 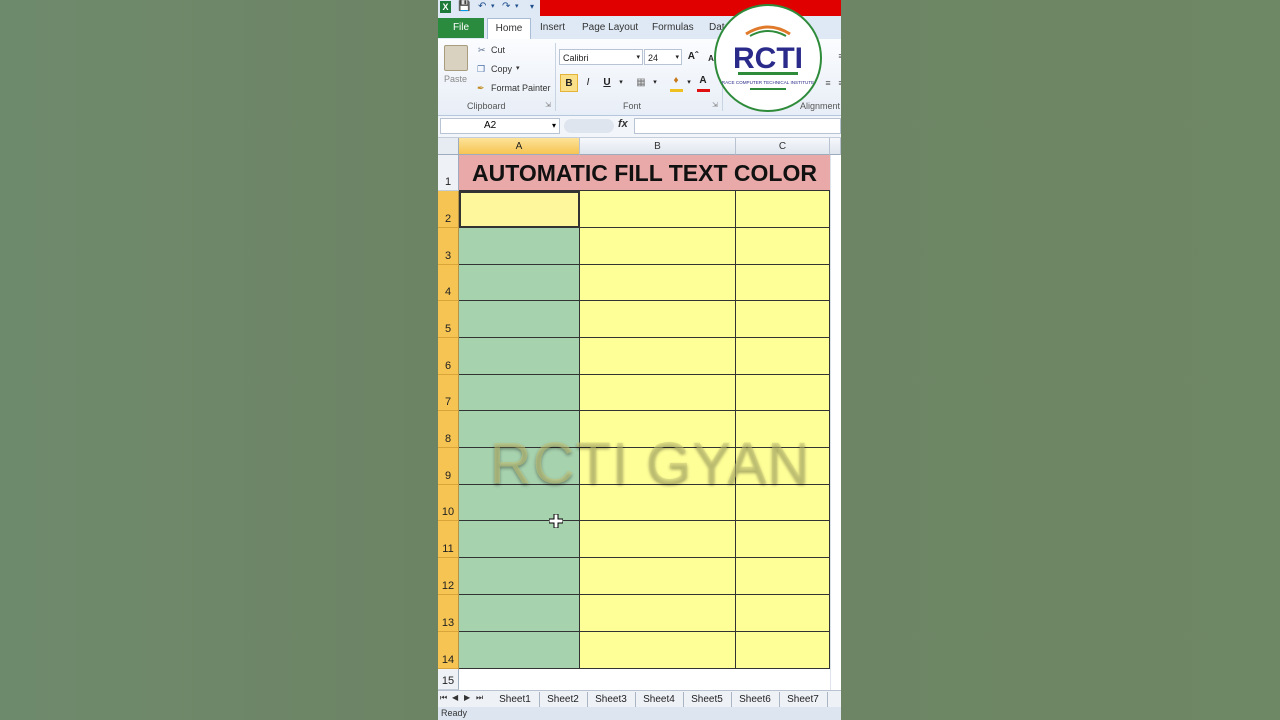 I want to click on font-color-icon: A, so click(x=703, y=81).